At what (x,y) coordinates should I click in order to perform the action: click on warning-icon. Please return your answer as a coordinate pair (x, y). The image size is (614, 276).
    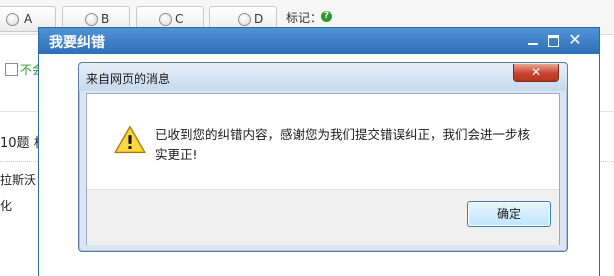
    Looking at the image, I should click on (130, 139).